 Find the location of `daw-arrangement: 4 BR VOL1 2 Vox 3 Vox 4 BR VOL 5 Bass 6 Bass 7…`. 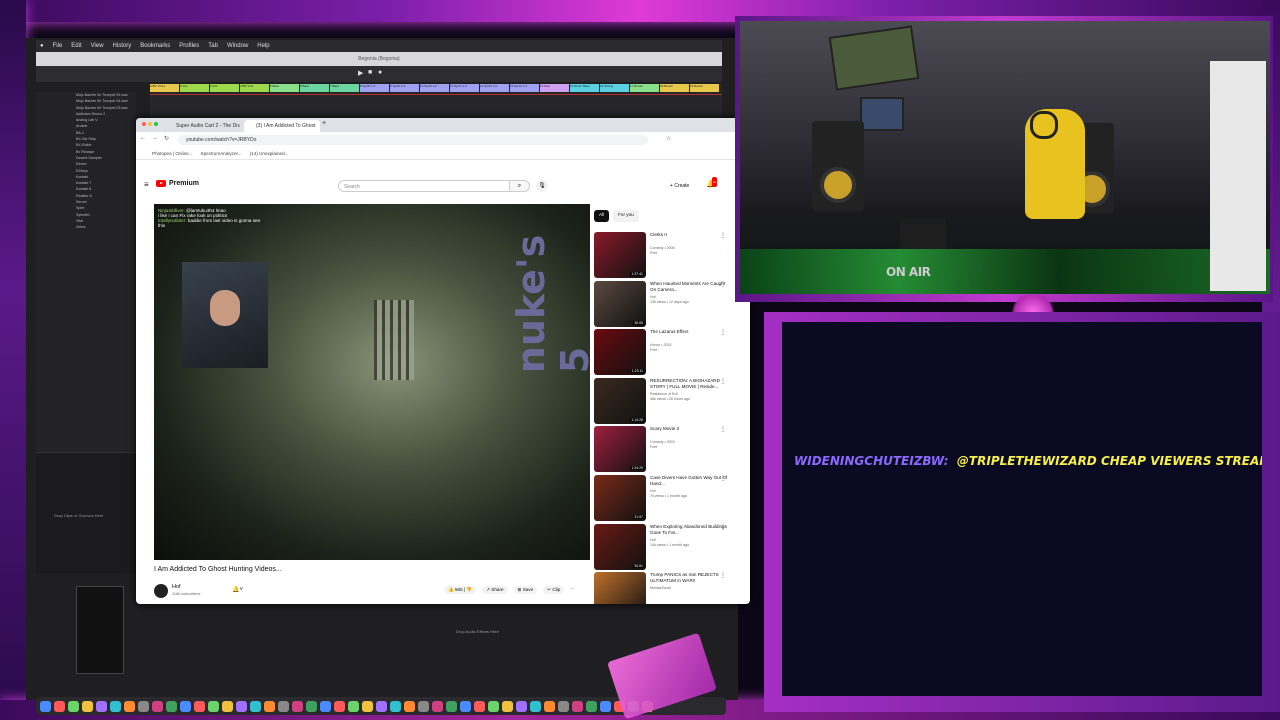

daw-arrangement: 4 BR VOL1 2 Vox 3 Vox 4 BR VOL 5 Bass 6 Bass 7… is located at coordinates (436, 102).